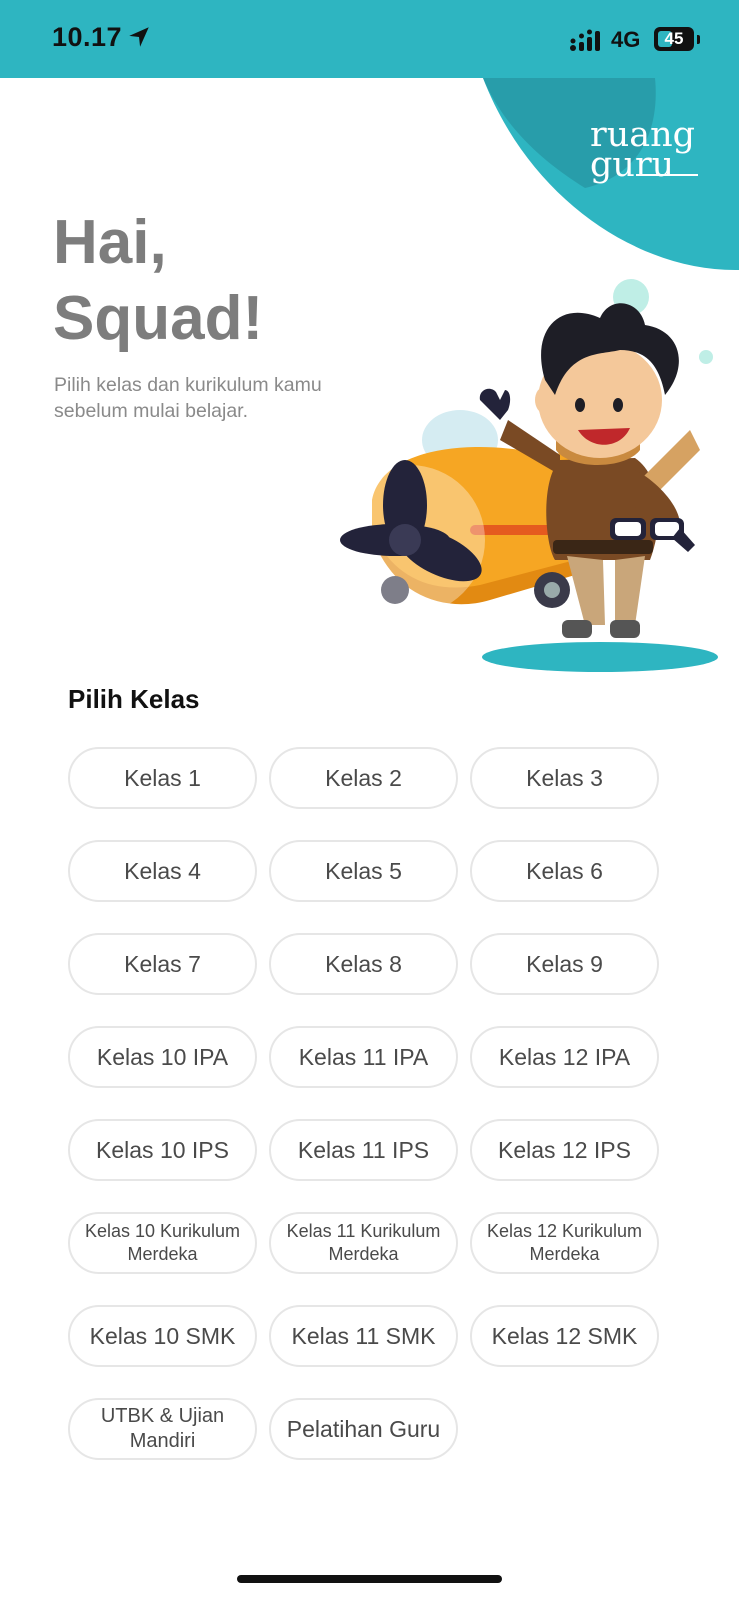  I want to click on class-option-kelas-5: Kelas 5, so click(363, 871).